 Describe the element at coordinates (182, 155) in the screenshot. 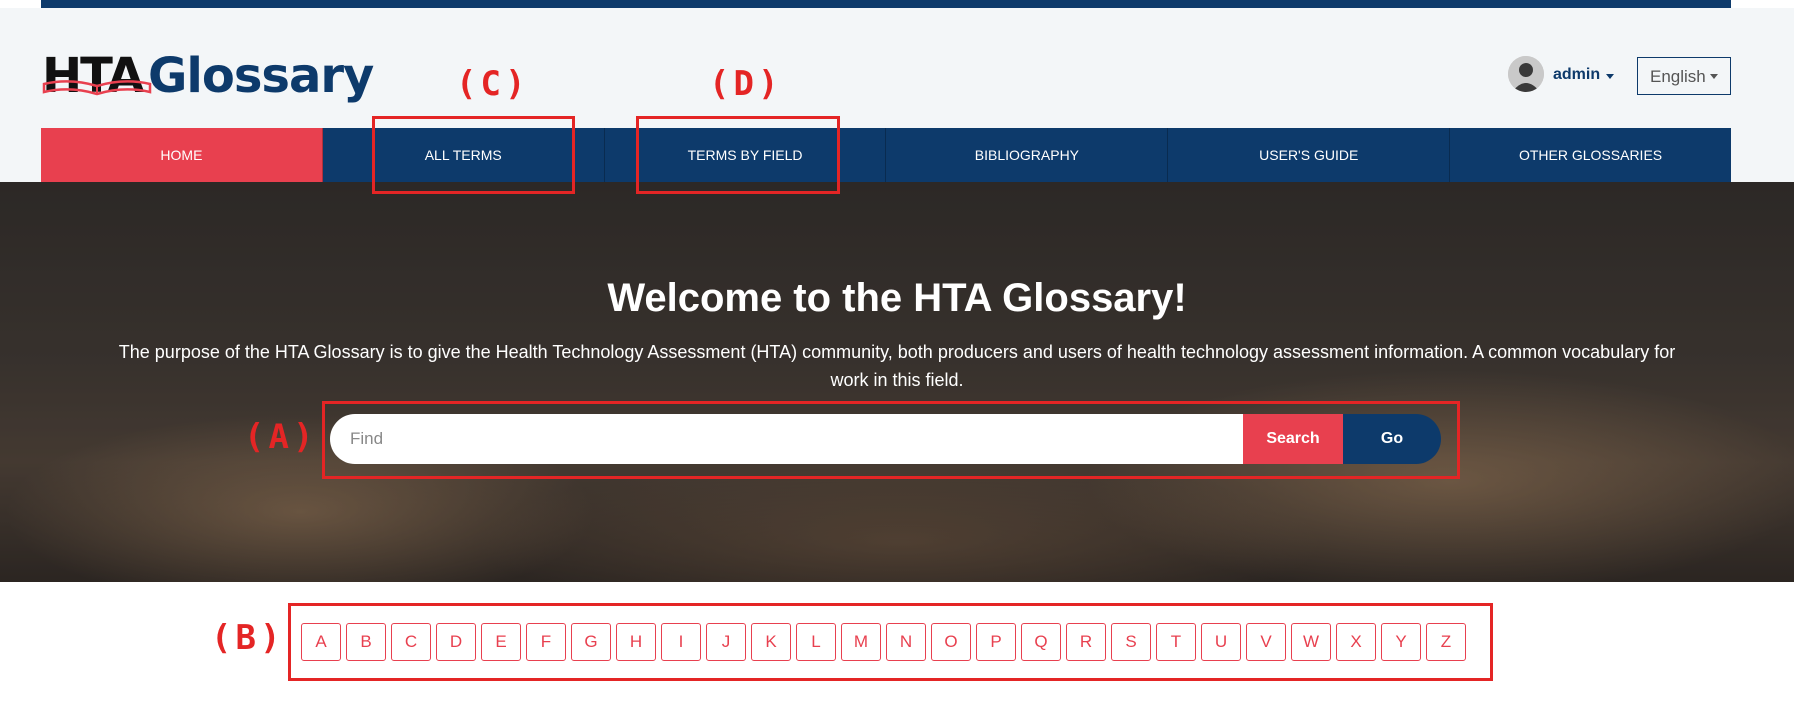

I see `nav-item-home: HOME` at that location.